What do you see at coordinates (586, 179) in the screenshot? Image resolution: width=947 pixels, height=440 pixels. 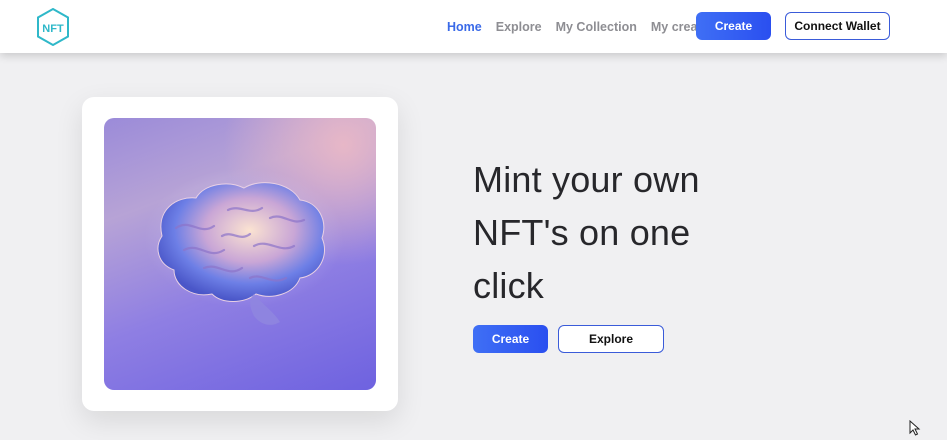 I see `hero-title-line-1: Mint your own` at bounding box center [586, 179].